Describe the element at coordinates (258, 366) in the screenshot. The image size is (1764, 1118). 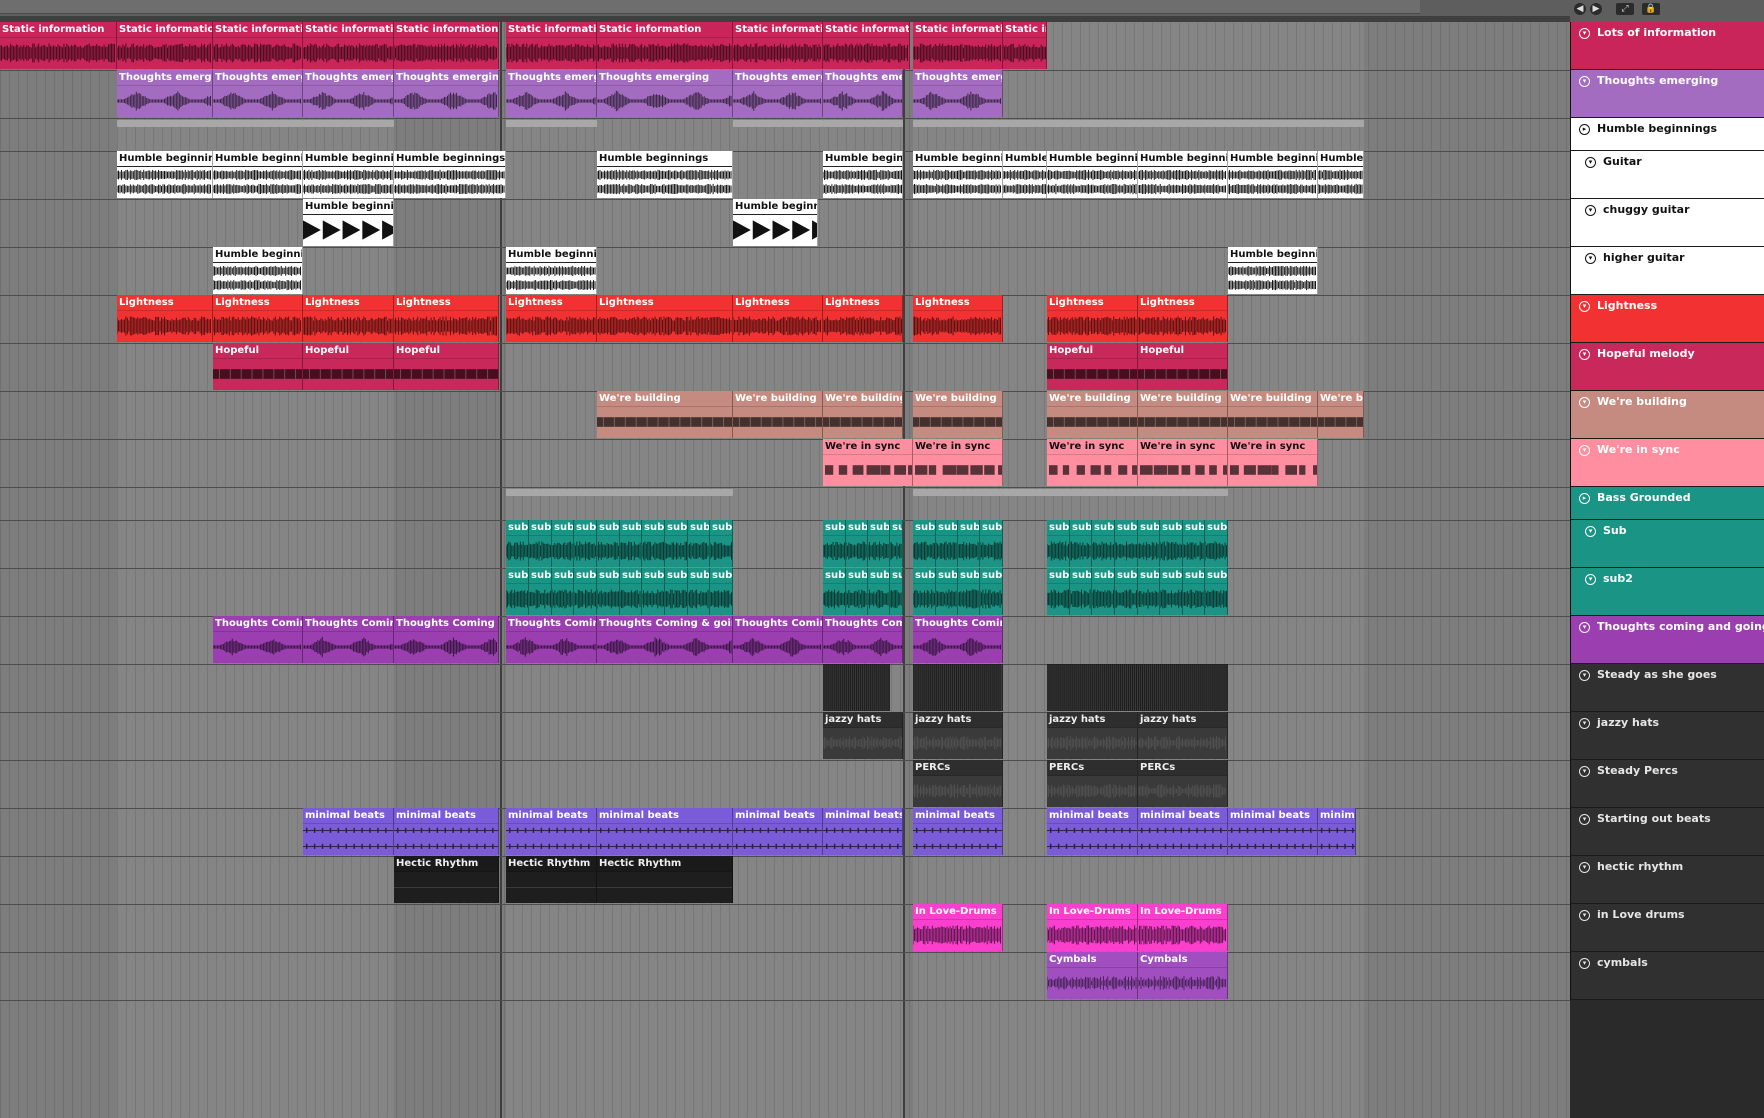
I see `audio-clip: Hopeful` at that location.